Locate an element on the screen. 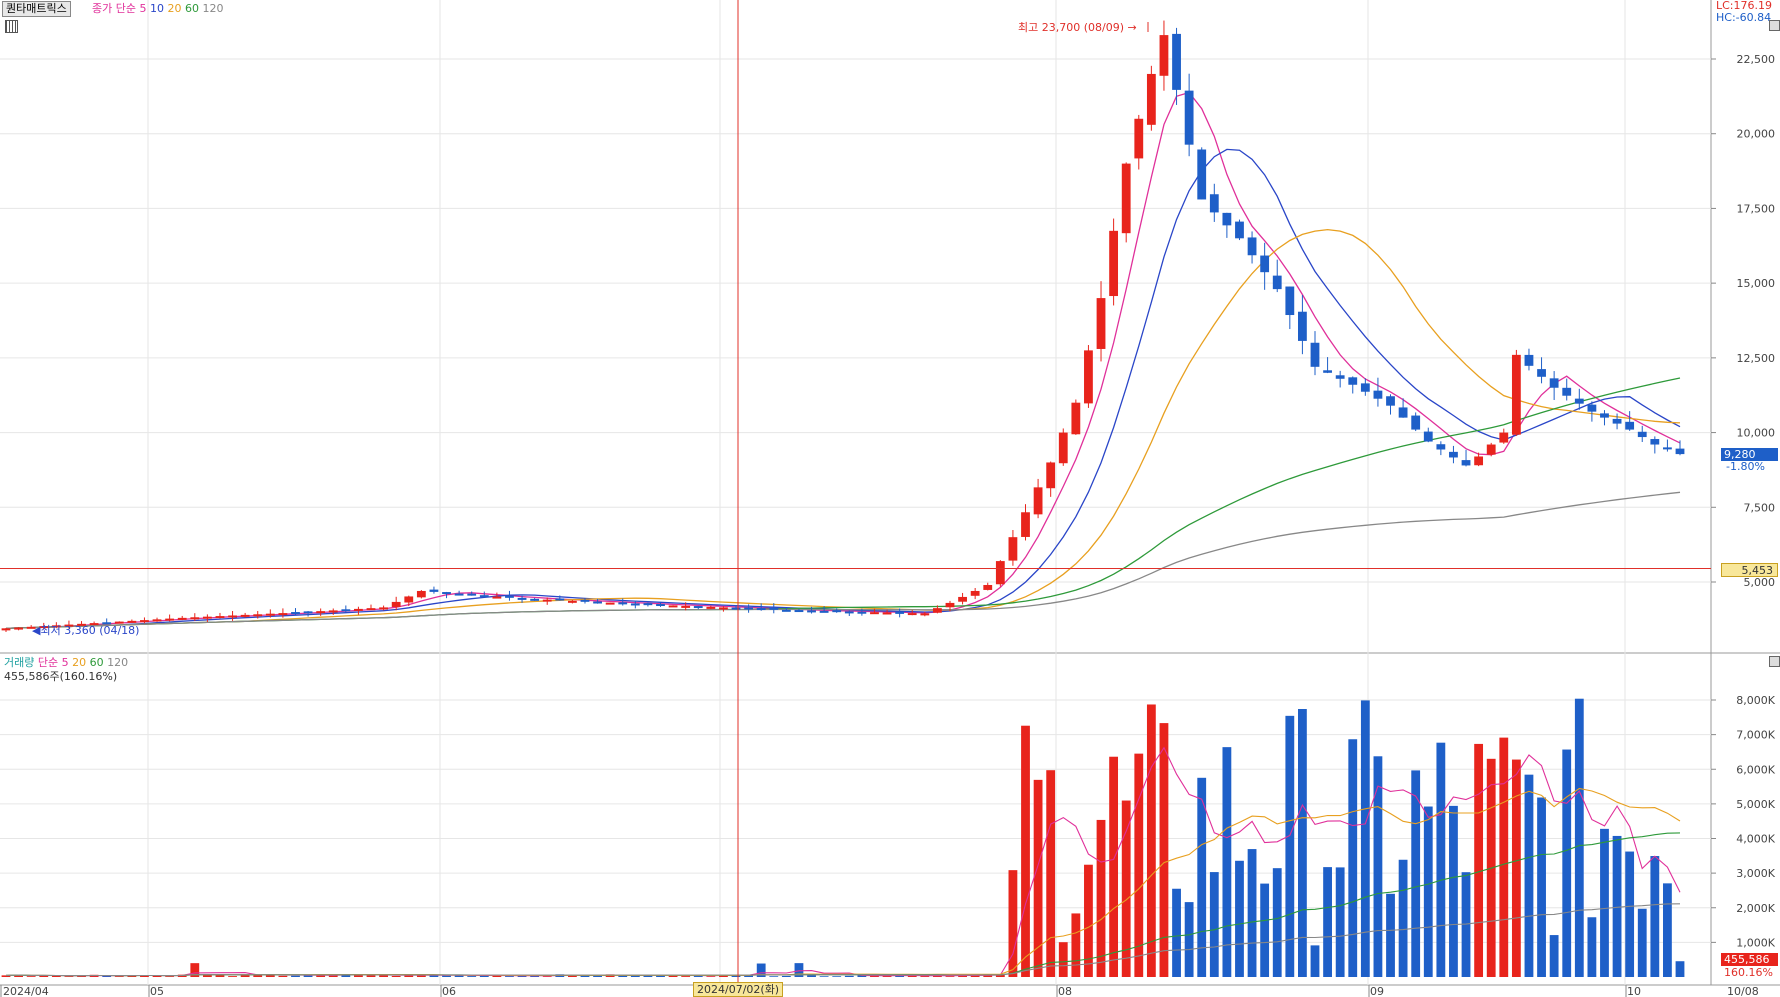 Image resolution: width=1780 pixels, height=997 pixels. low-annotation: ◀최저 3,360 (04/18) is located at coordinates (85, 630).